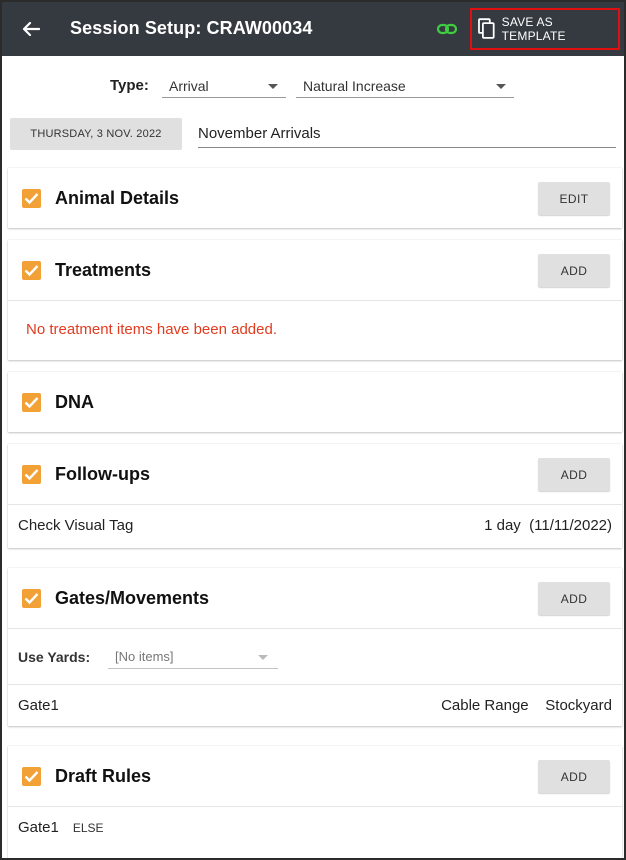  Describe the element at coordinates (578, 705) in the screenshot. I see `gate-destination: Stockyard` at that location.